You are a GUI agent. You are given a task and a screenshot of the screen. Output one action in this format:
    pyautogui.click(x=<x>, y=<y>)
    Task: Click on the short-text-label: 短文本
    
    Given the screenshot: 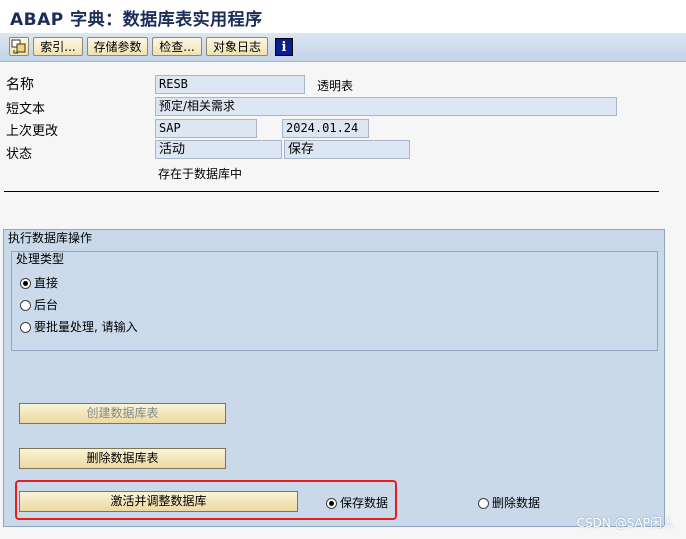 What is the action you would take?
    pyautogui.click(x=26, y=109)
    